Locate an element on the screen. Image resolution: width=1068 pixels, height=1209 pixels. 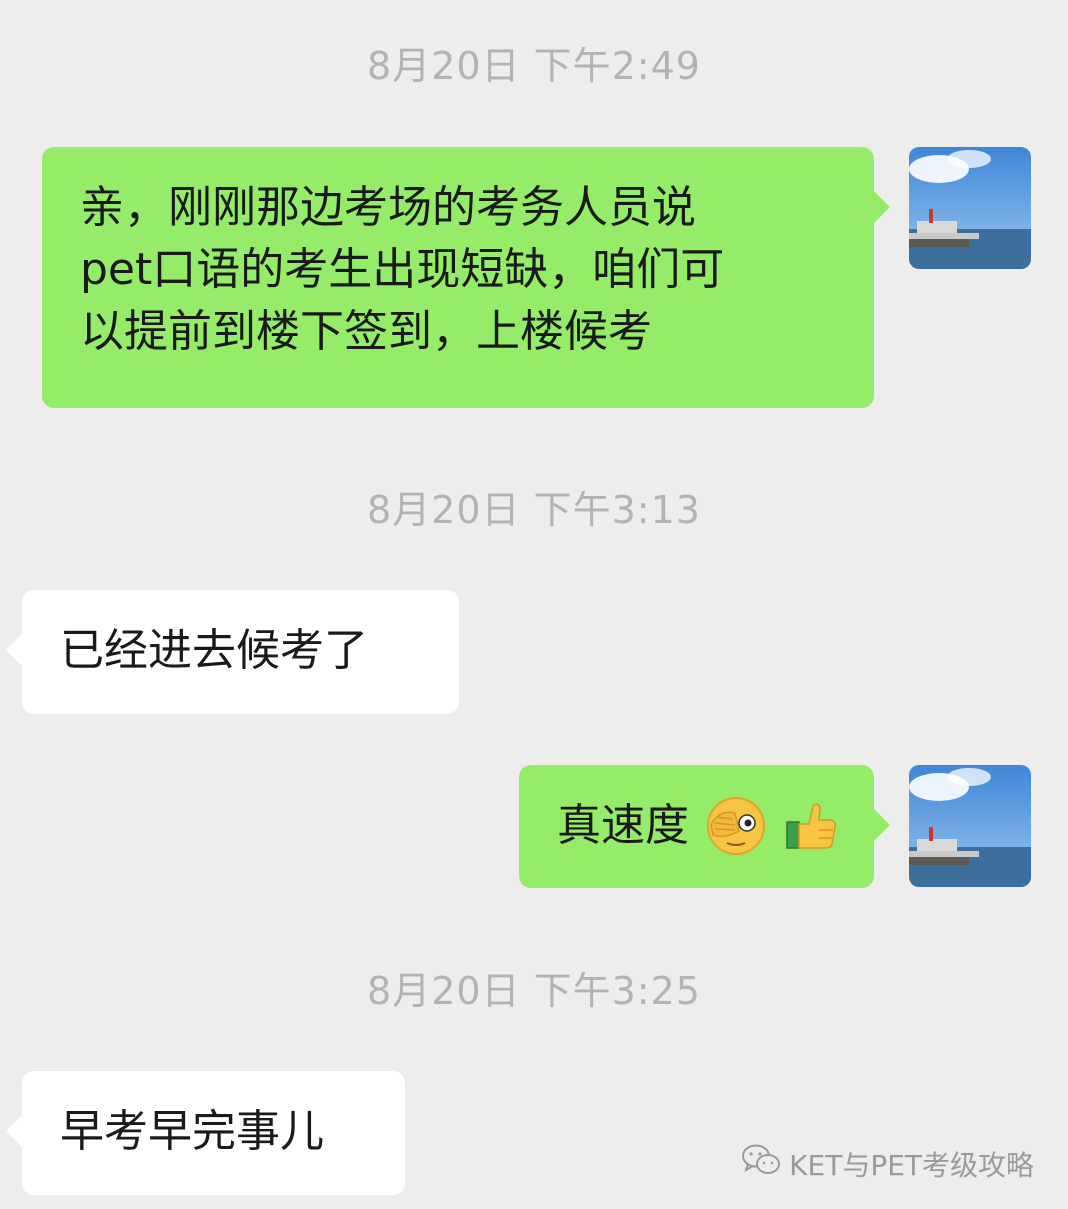
message-bubble-received: 已经进去候考了 is located at coordinates (232, 652).